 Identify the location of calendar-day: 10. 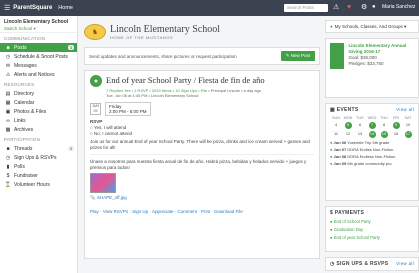
(408, 125).